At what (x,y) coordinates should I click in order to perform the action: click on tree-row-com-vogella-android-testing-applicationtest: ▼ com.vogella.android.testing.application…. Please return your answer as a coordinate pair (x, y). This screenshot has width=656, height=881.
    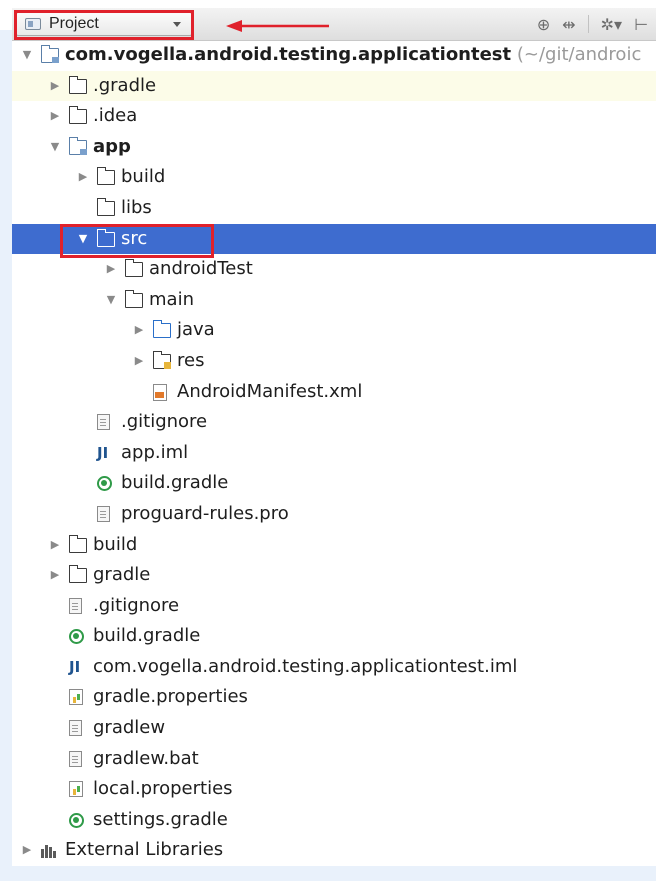
    Looking at the image, I should click on (334, 55).